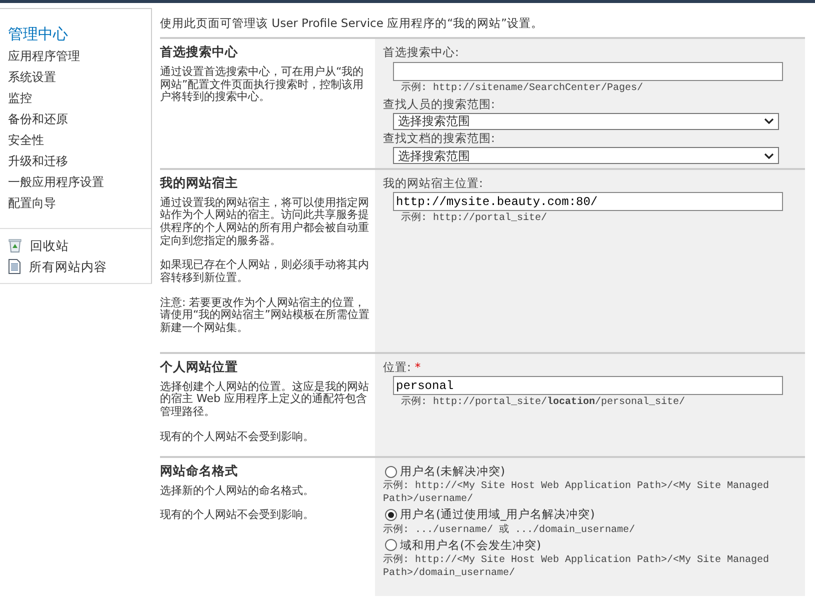 The height and width of the screenshot is (598, 815). Describe the element at coordinates (14, 266) in the screenshot. I see `document-icon` at that location.